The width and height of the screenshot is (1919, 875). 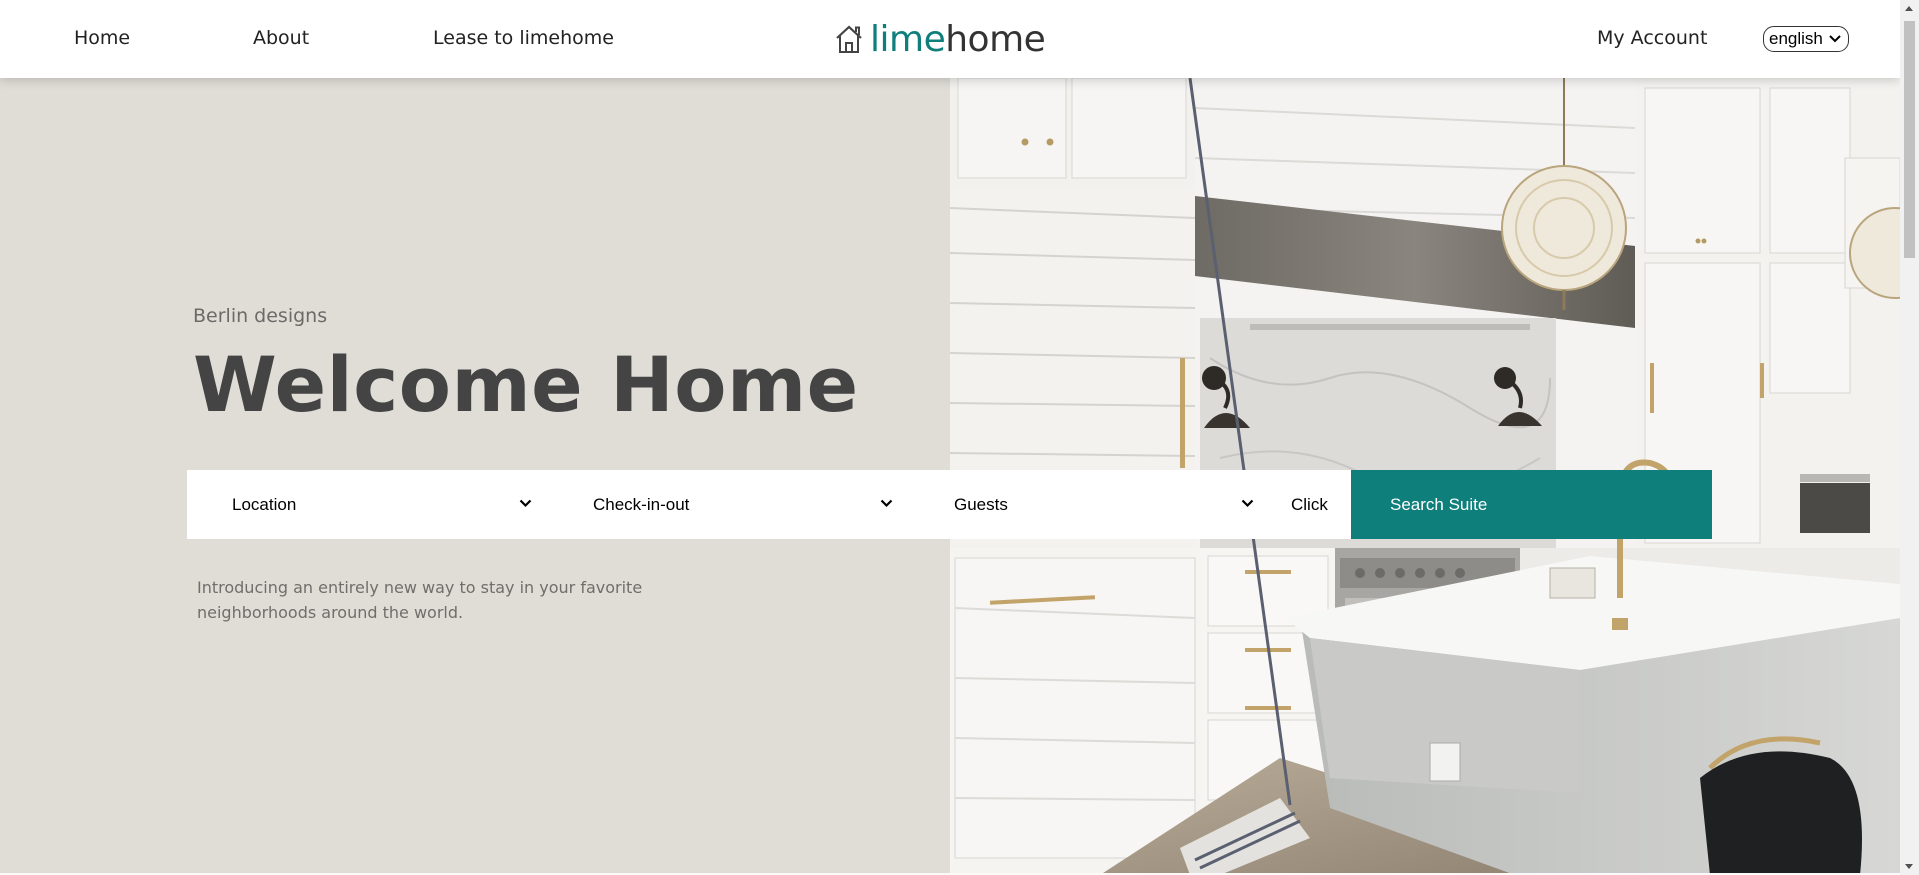 I want to click on click-label: Click, so click(x=1309, y=504).